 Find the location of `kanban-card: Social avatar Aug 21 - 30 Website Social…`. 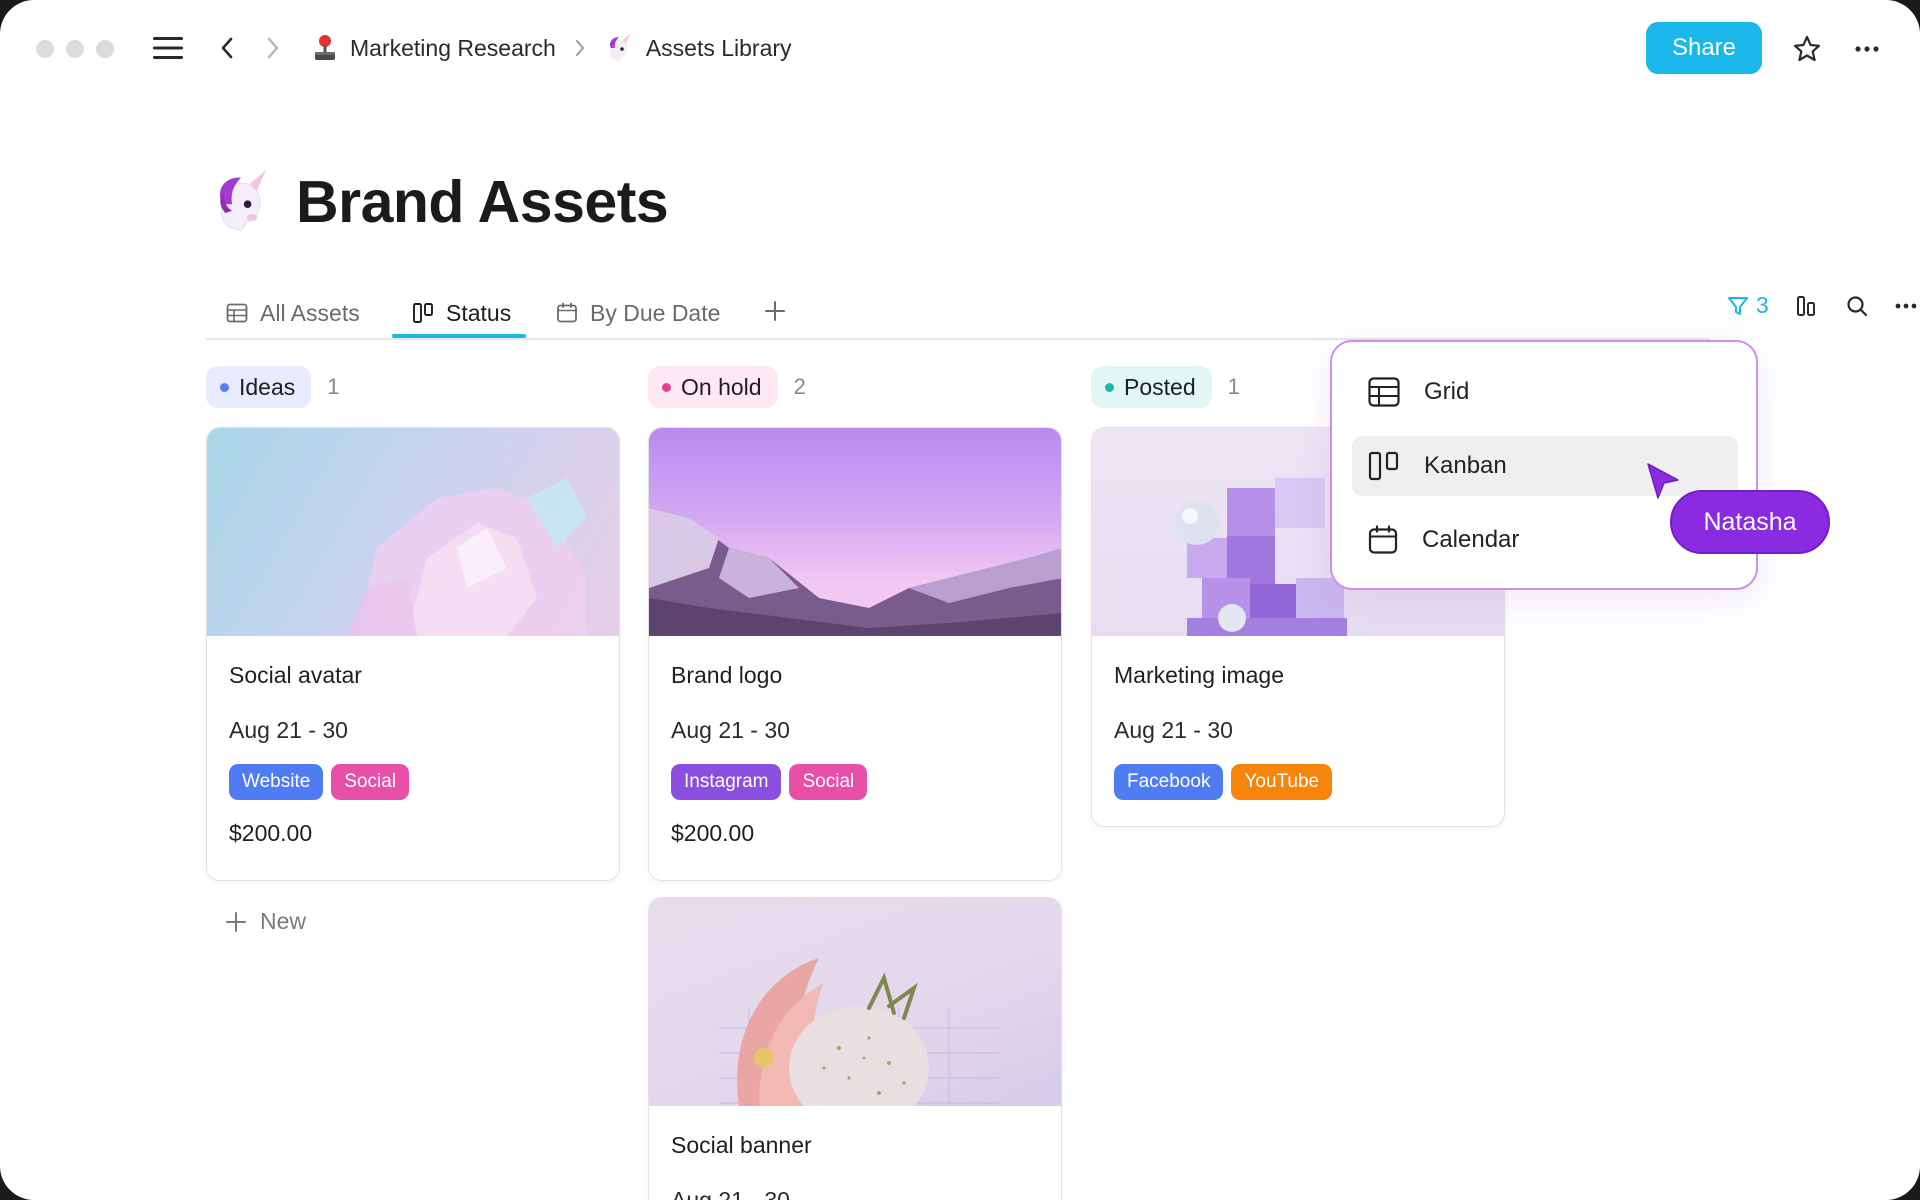

kanban-card: Social avatar Aug 21 - 30 Website Social… is located at coordinates (413, 654).